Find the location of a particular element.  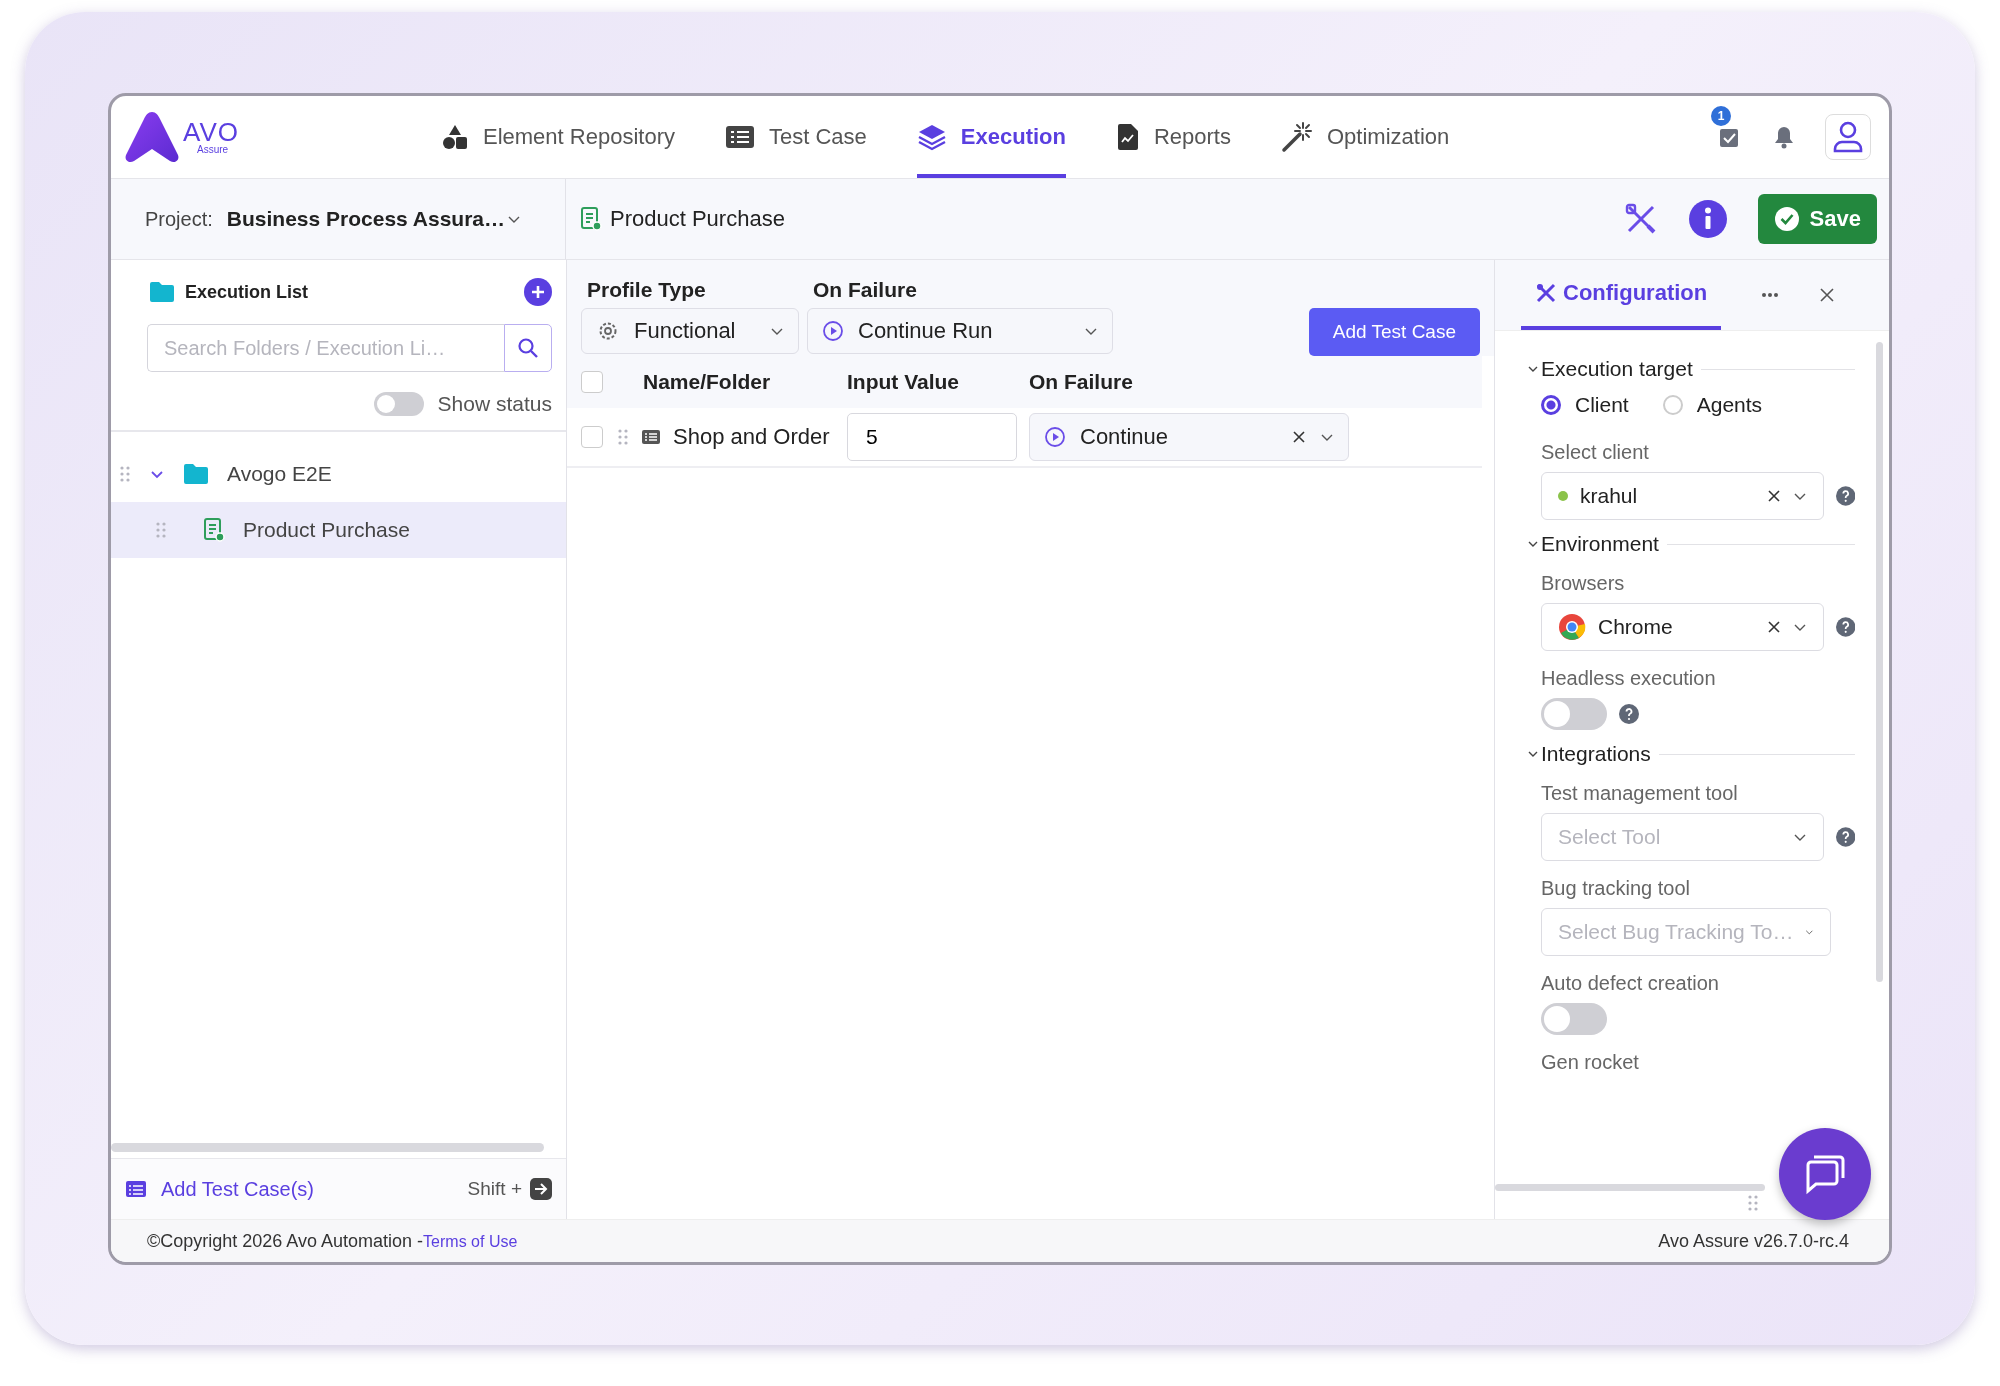

add-icon is located at coordinates (538, 292).